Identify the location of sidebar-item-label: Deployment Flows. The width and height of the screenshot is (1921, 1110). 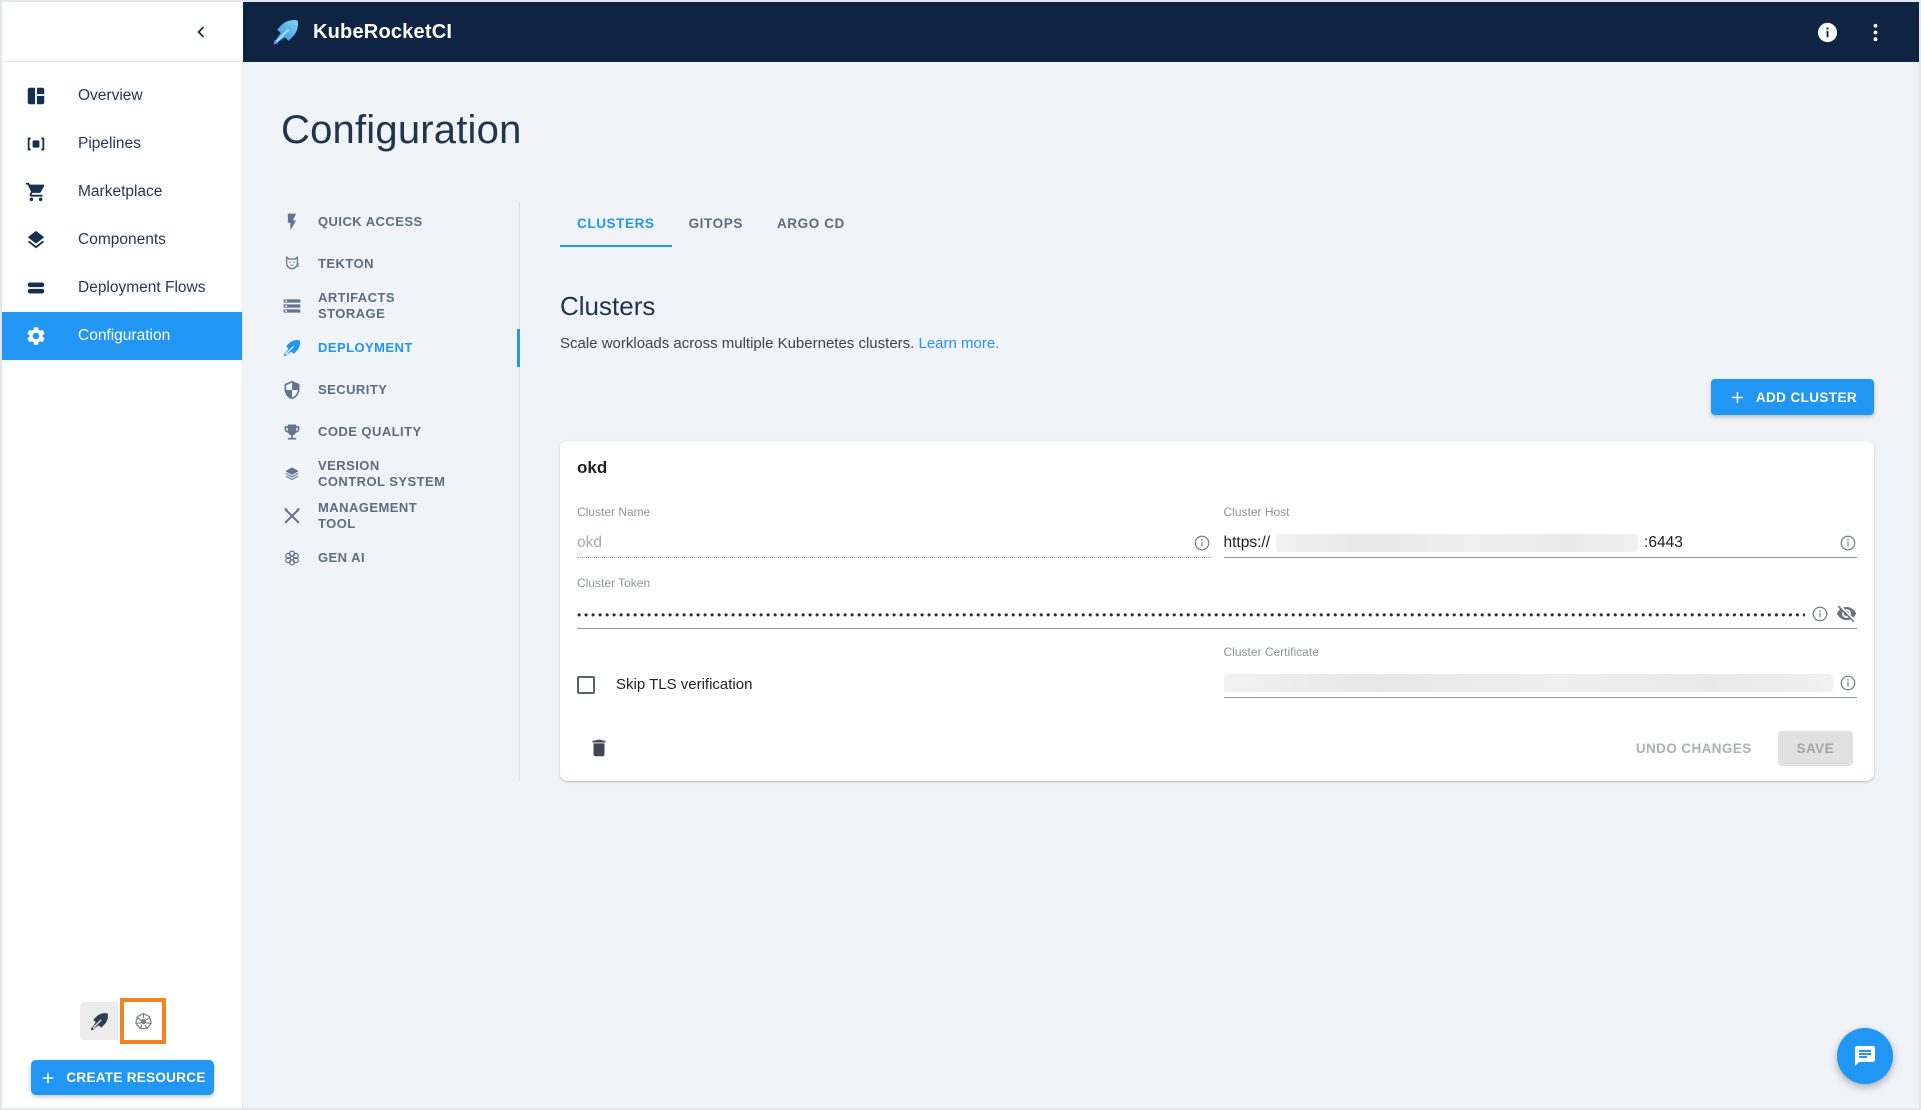
(142, 287).